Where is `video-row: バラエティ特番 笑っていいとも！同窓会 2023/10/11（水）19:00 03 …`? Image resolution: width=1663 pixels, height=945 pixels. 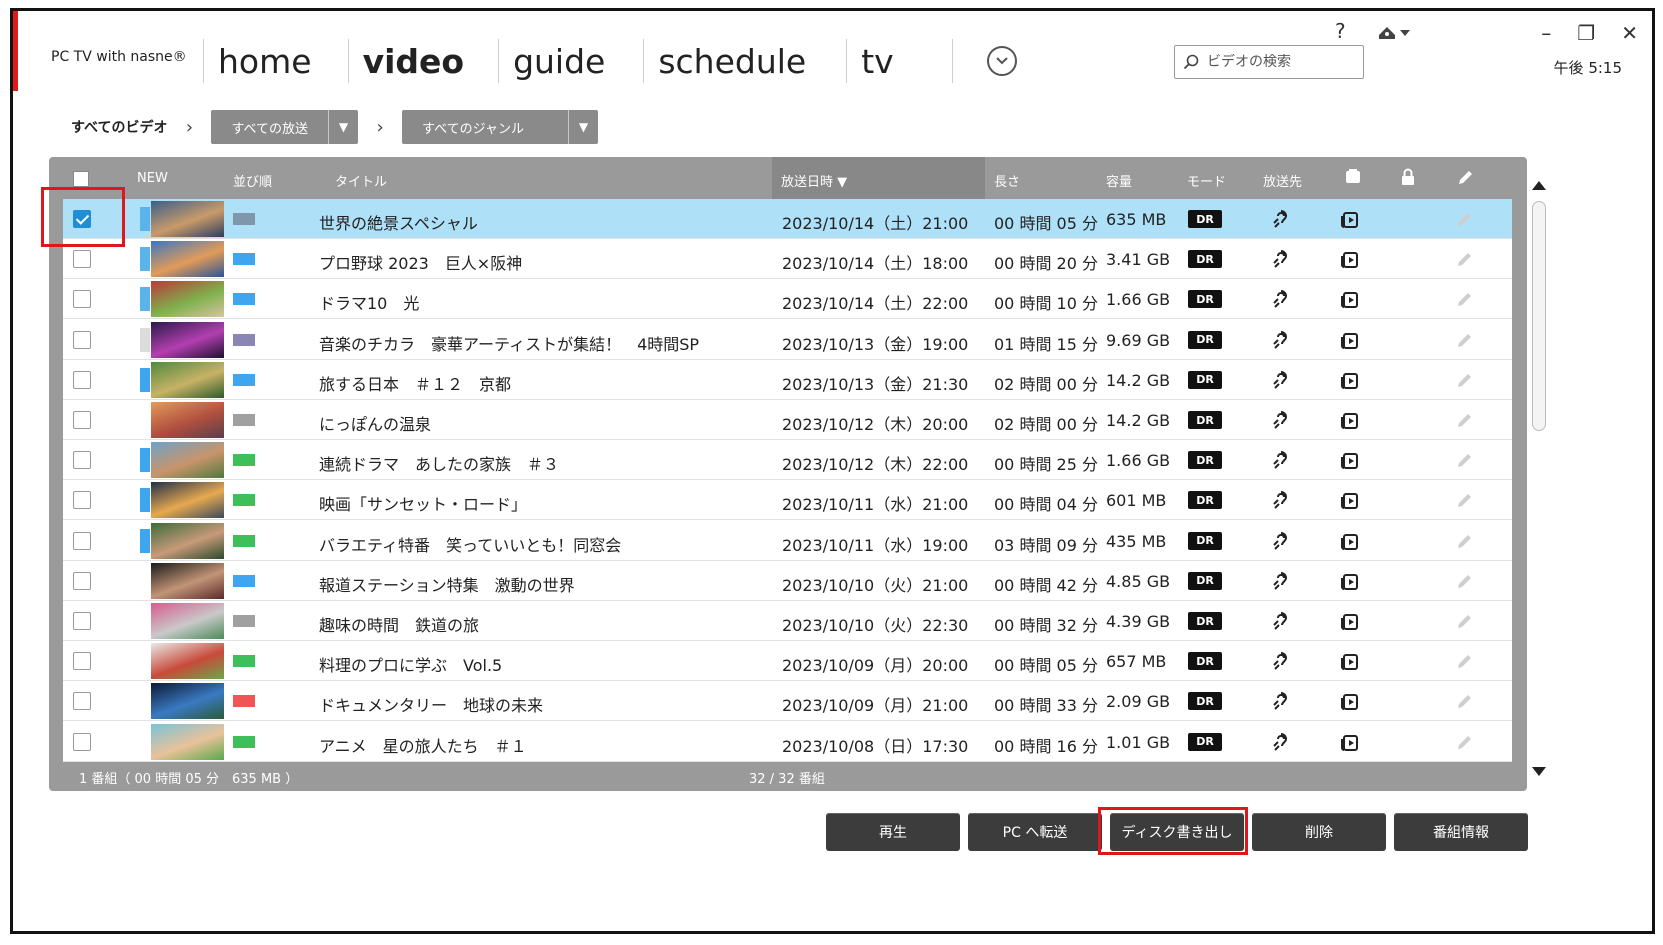 video-row: バラエティ特番 笑っていいとも！同窓会 2023/10/11（水）19:00 03 … is located at coordinates (787, 541).